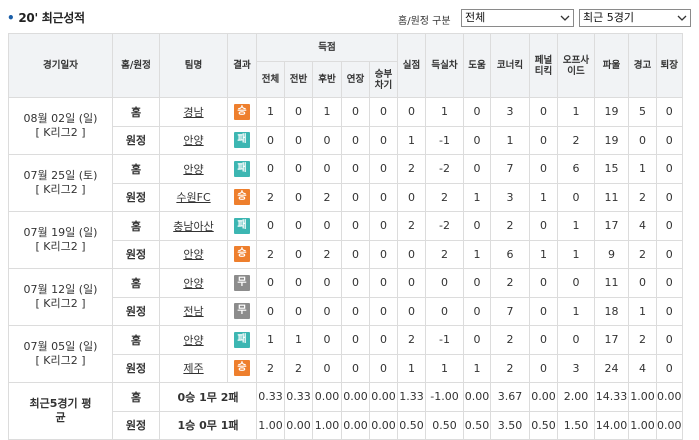 The height and width of the screenshot is (440, 699). What do you see at coordinates (669, 65) in the screenshot?
I see `col-red: 퇴장` at bounding box center [669, 65].